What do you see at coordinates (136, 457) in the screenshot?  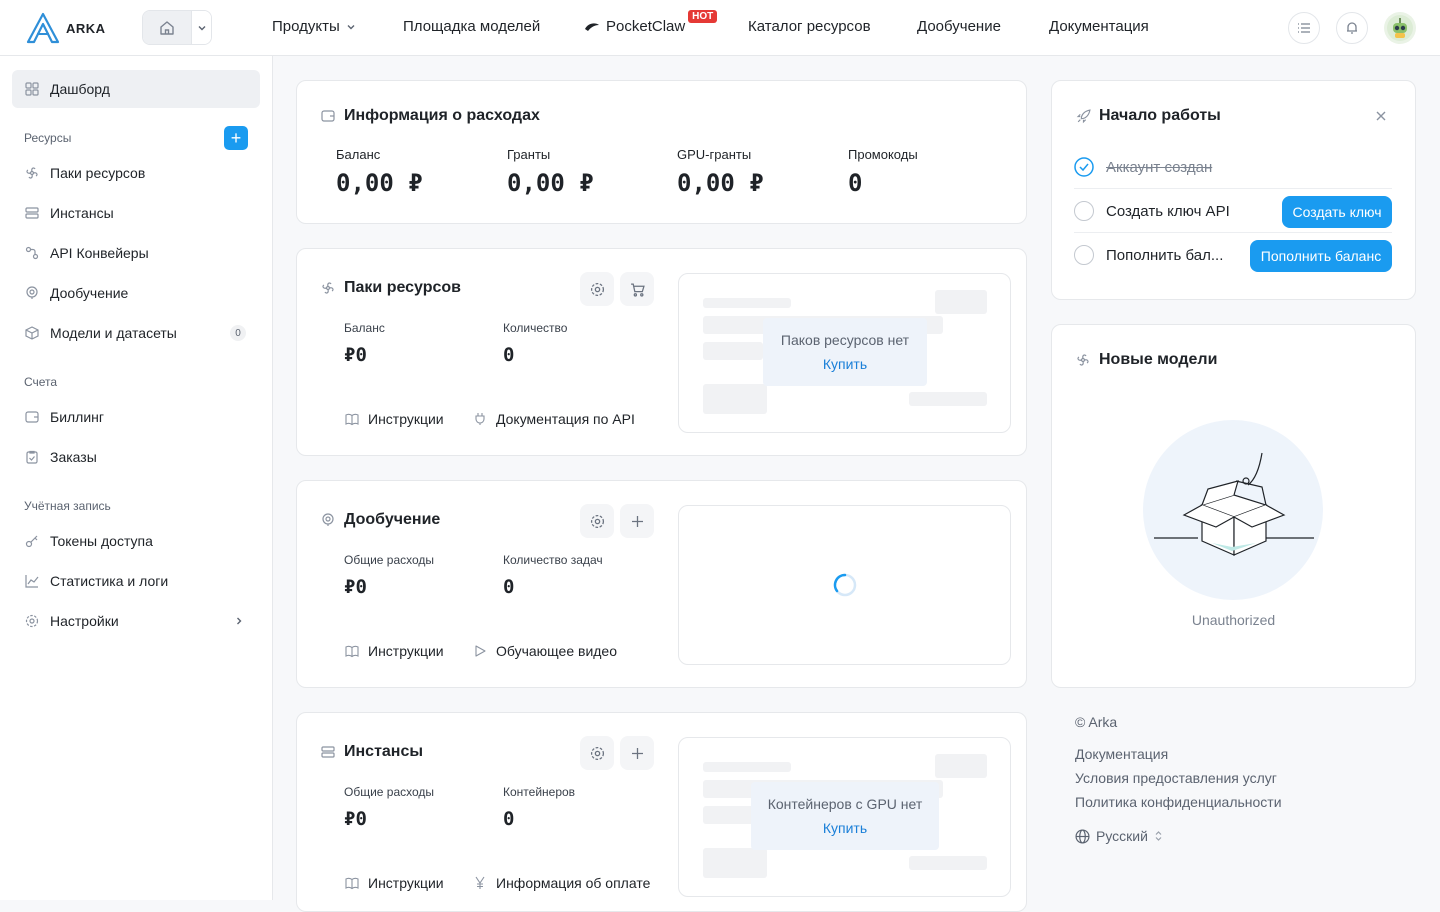 I see `sidebar-item-orders: Заказы` at bounding box center [136, 457].